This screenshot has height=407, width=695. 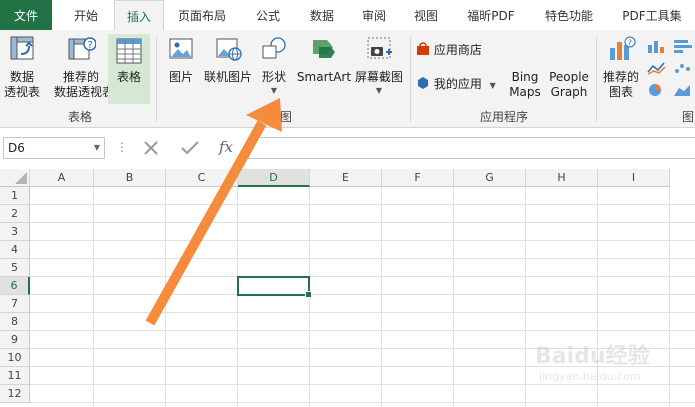 I want to click on pivot-table-icon, so click(x=22, y=48).